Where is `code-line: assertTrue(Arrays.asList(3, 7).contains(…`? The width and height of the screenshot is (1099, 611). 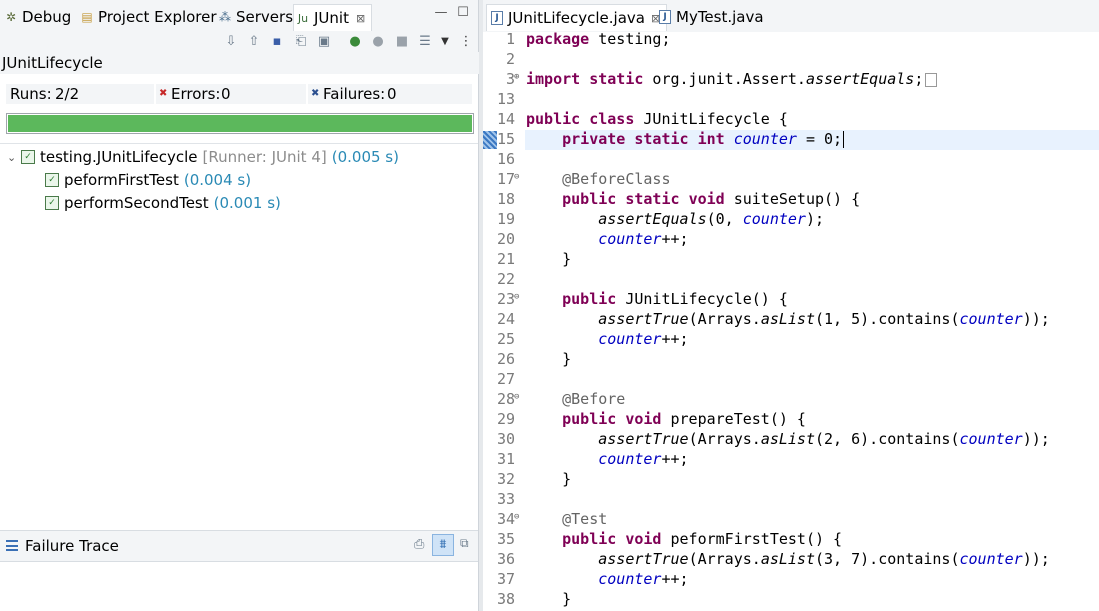
code-line: assertTrue(Arrays.asList(3, 7).contains(… is located at coordinates (788, 559).